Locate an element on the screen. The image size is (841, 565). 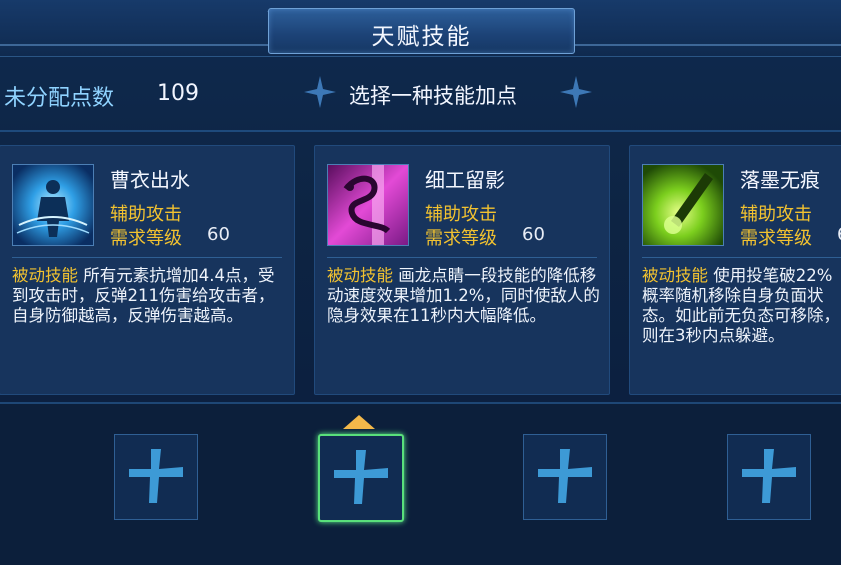
unallocated-points-value: 109 is located at coordinates (178, 93).